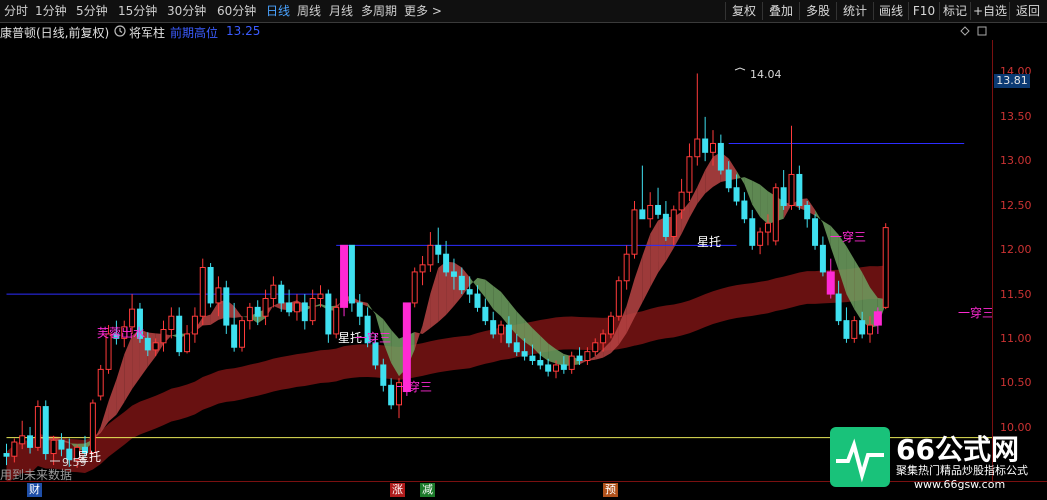 The height and width of the screenshot is (500, 1047). What do you see at coordinates (954, 11) in the screenshot?
I see `mark-button: 标记` at bounding box center [954, 11].